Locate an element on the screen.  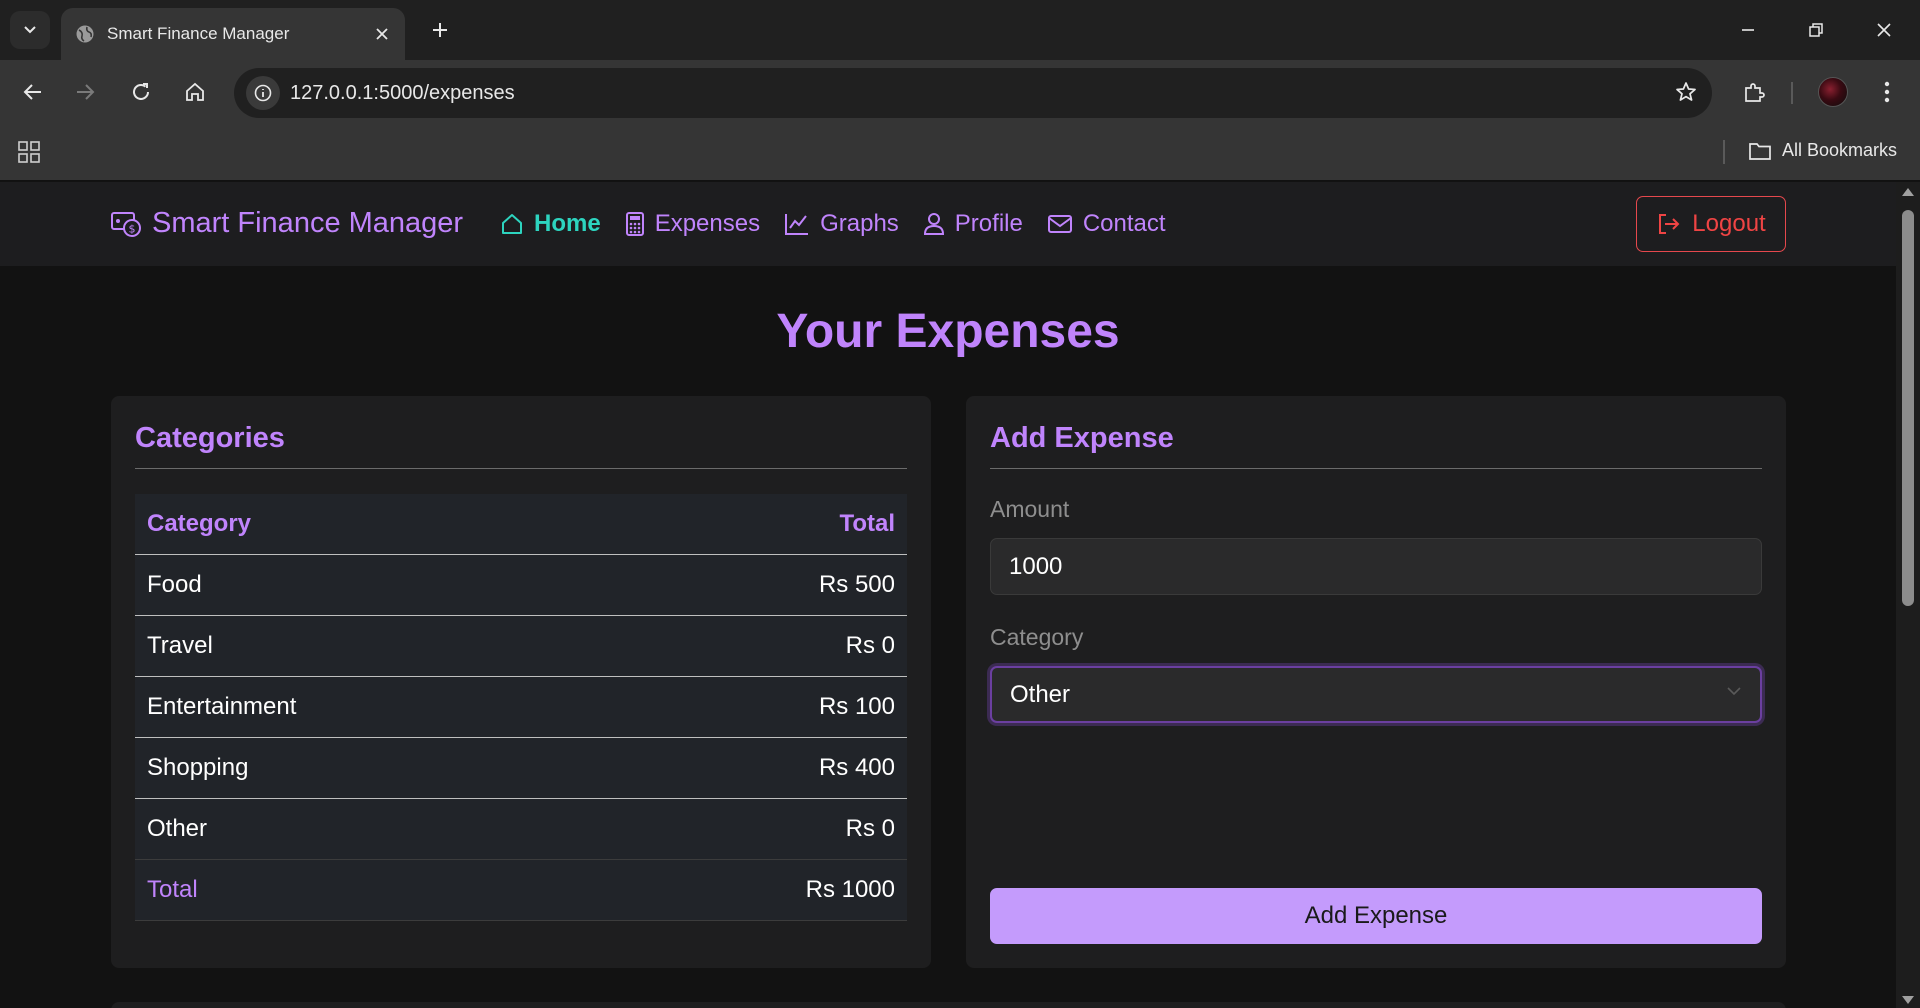
plus-icon is located at coordinates (440, 30).